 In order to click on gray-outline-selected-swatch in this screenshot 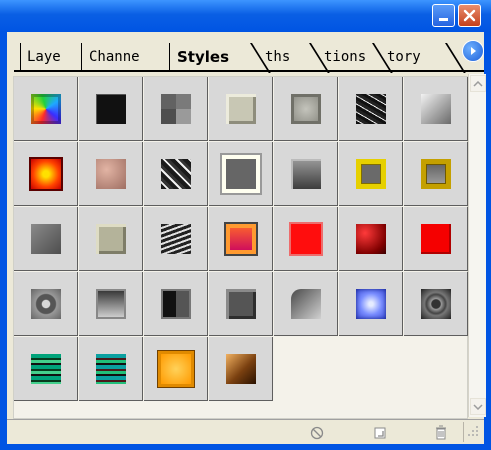, I will do `click(240, 173)`.